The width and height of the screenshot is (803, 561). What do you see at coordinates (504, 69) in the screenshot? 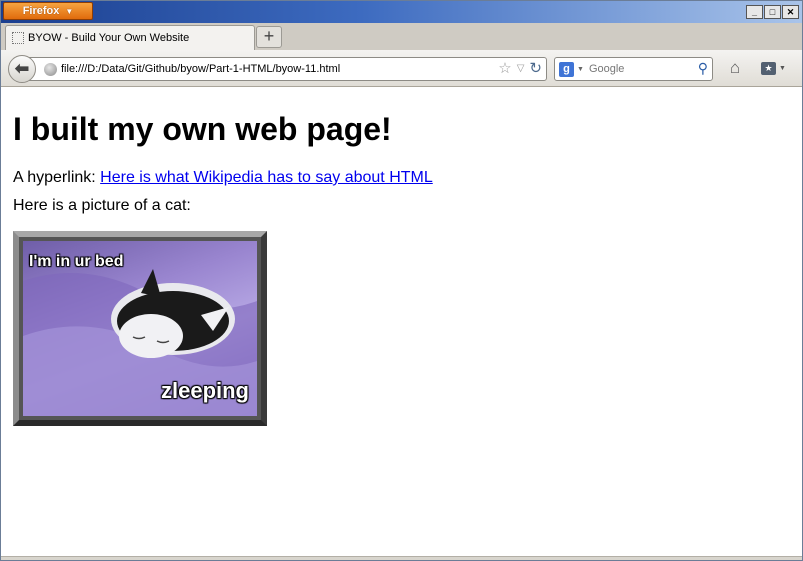
I see `star-icon: ☆` at bounding box center [504, 69].